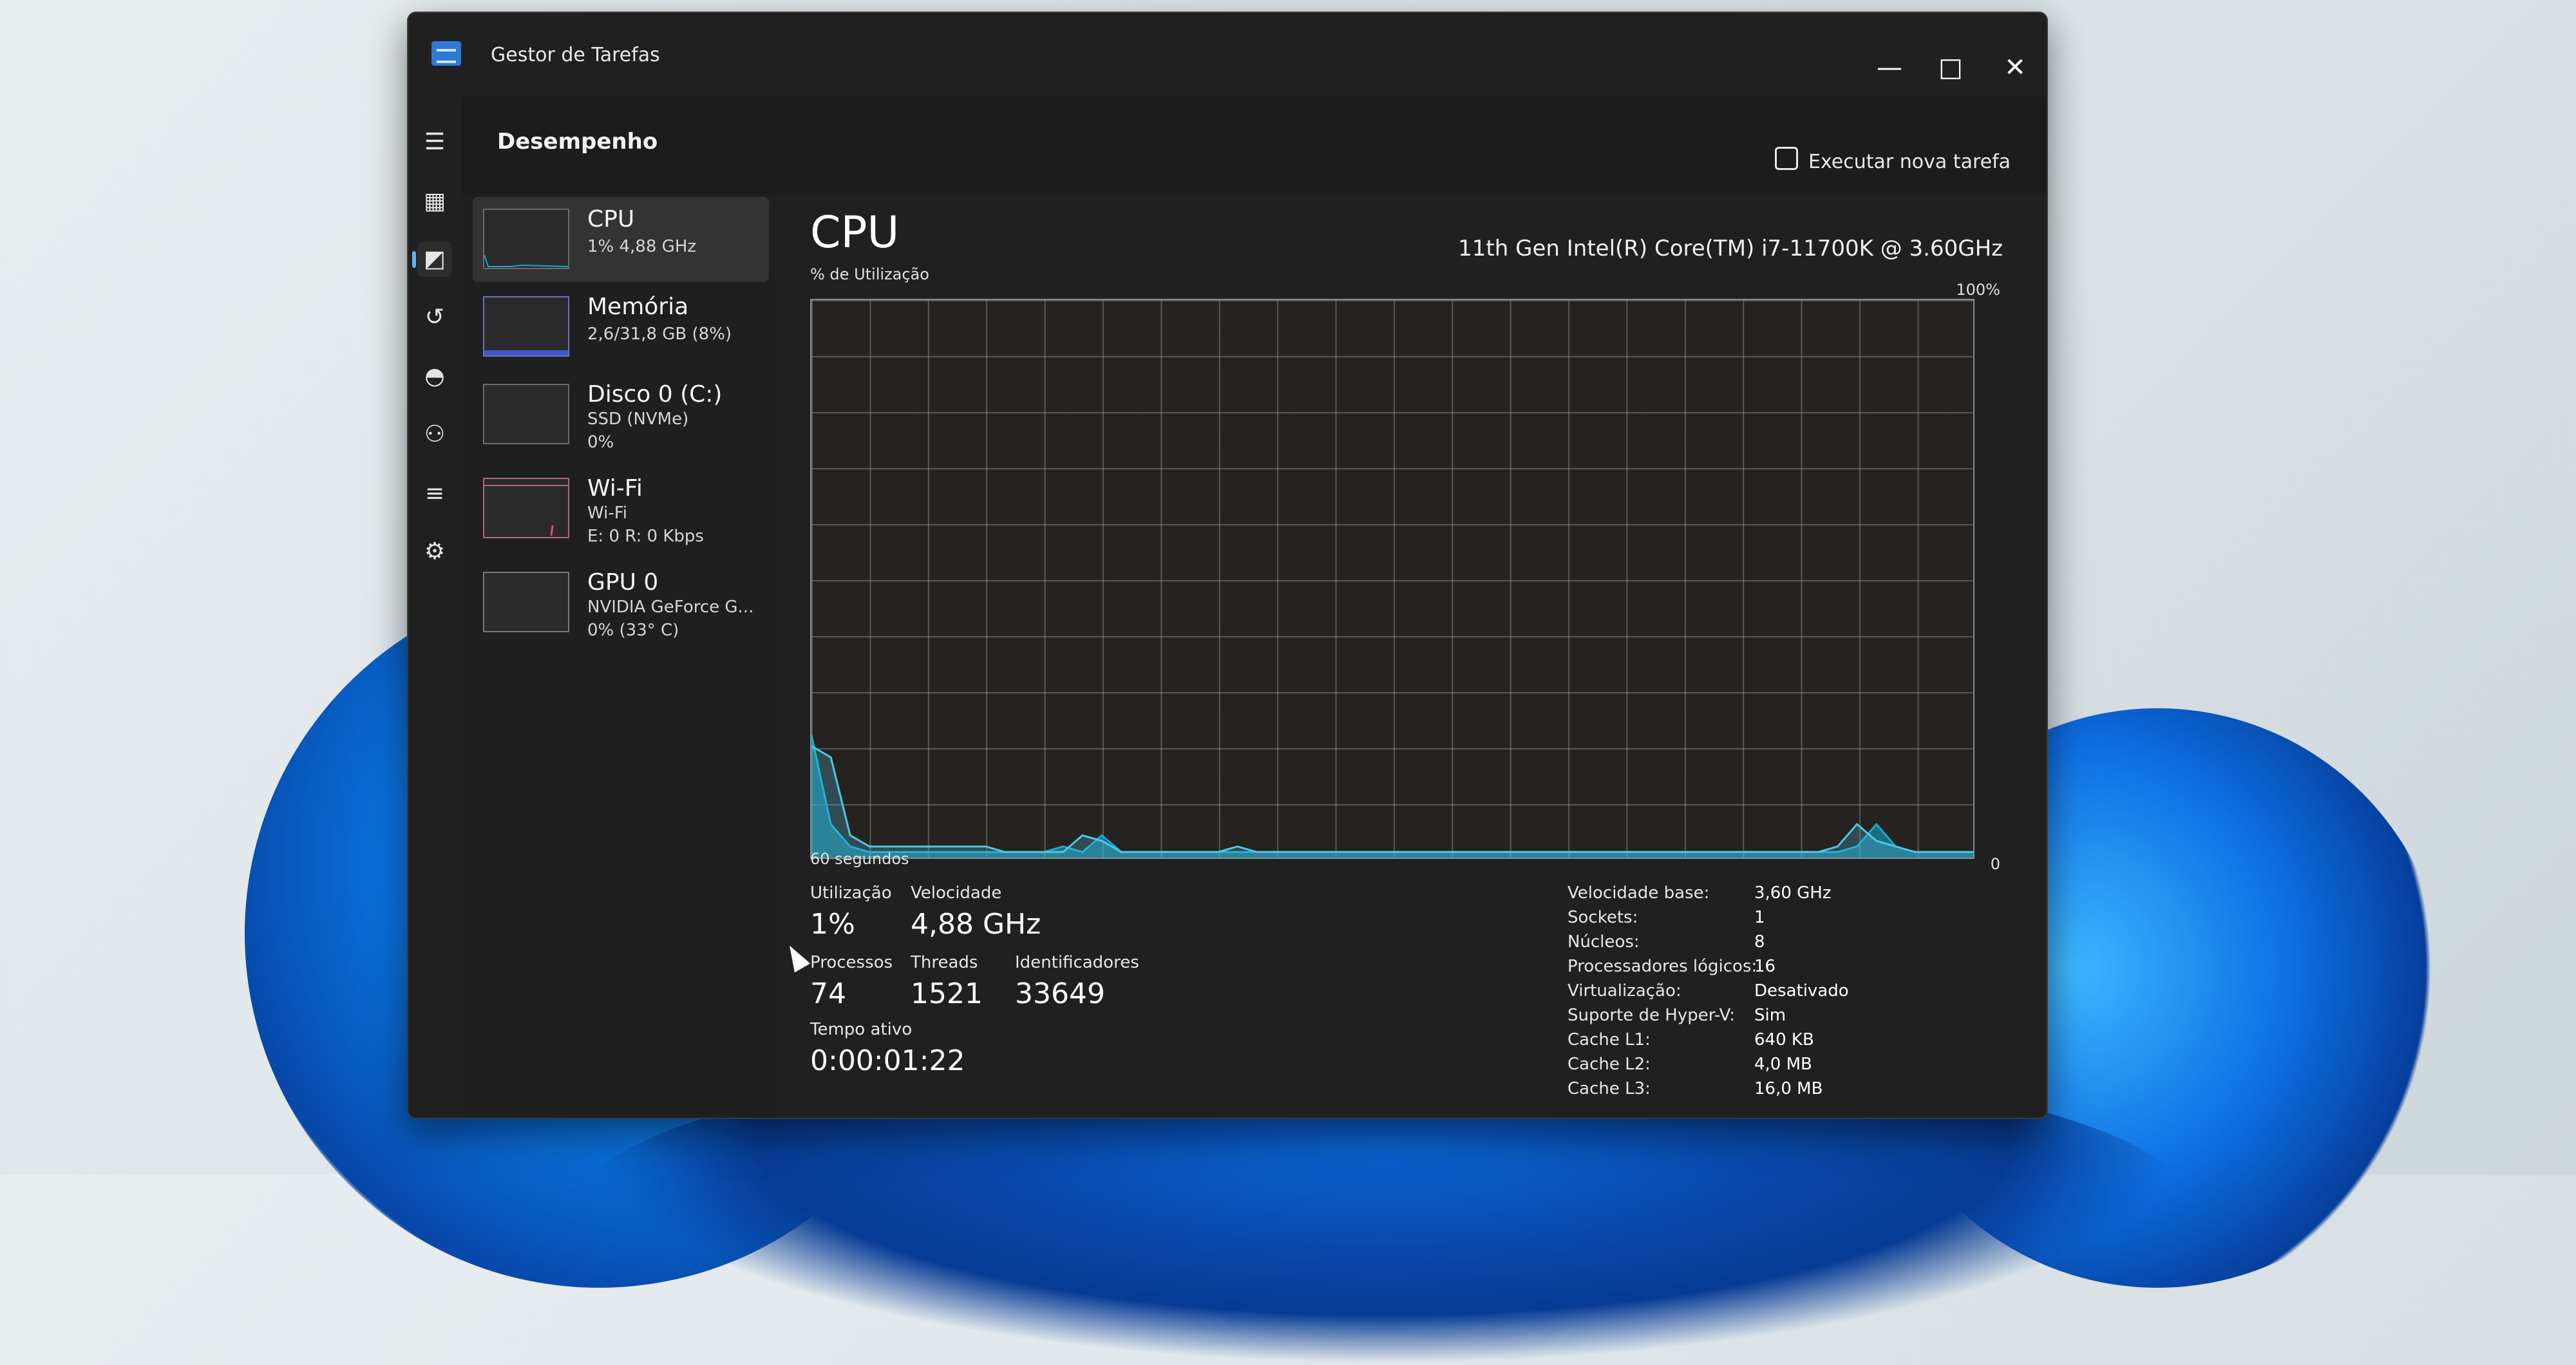 The image size is (2576, 1365). I want to click on uptime-label: Tempo ativo, so click(861, 1029).